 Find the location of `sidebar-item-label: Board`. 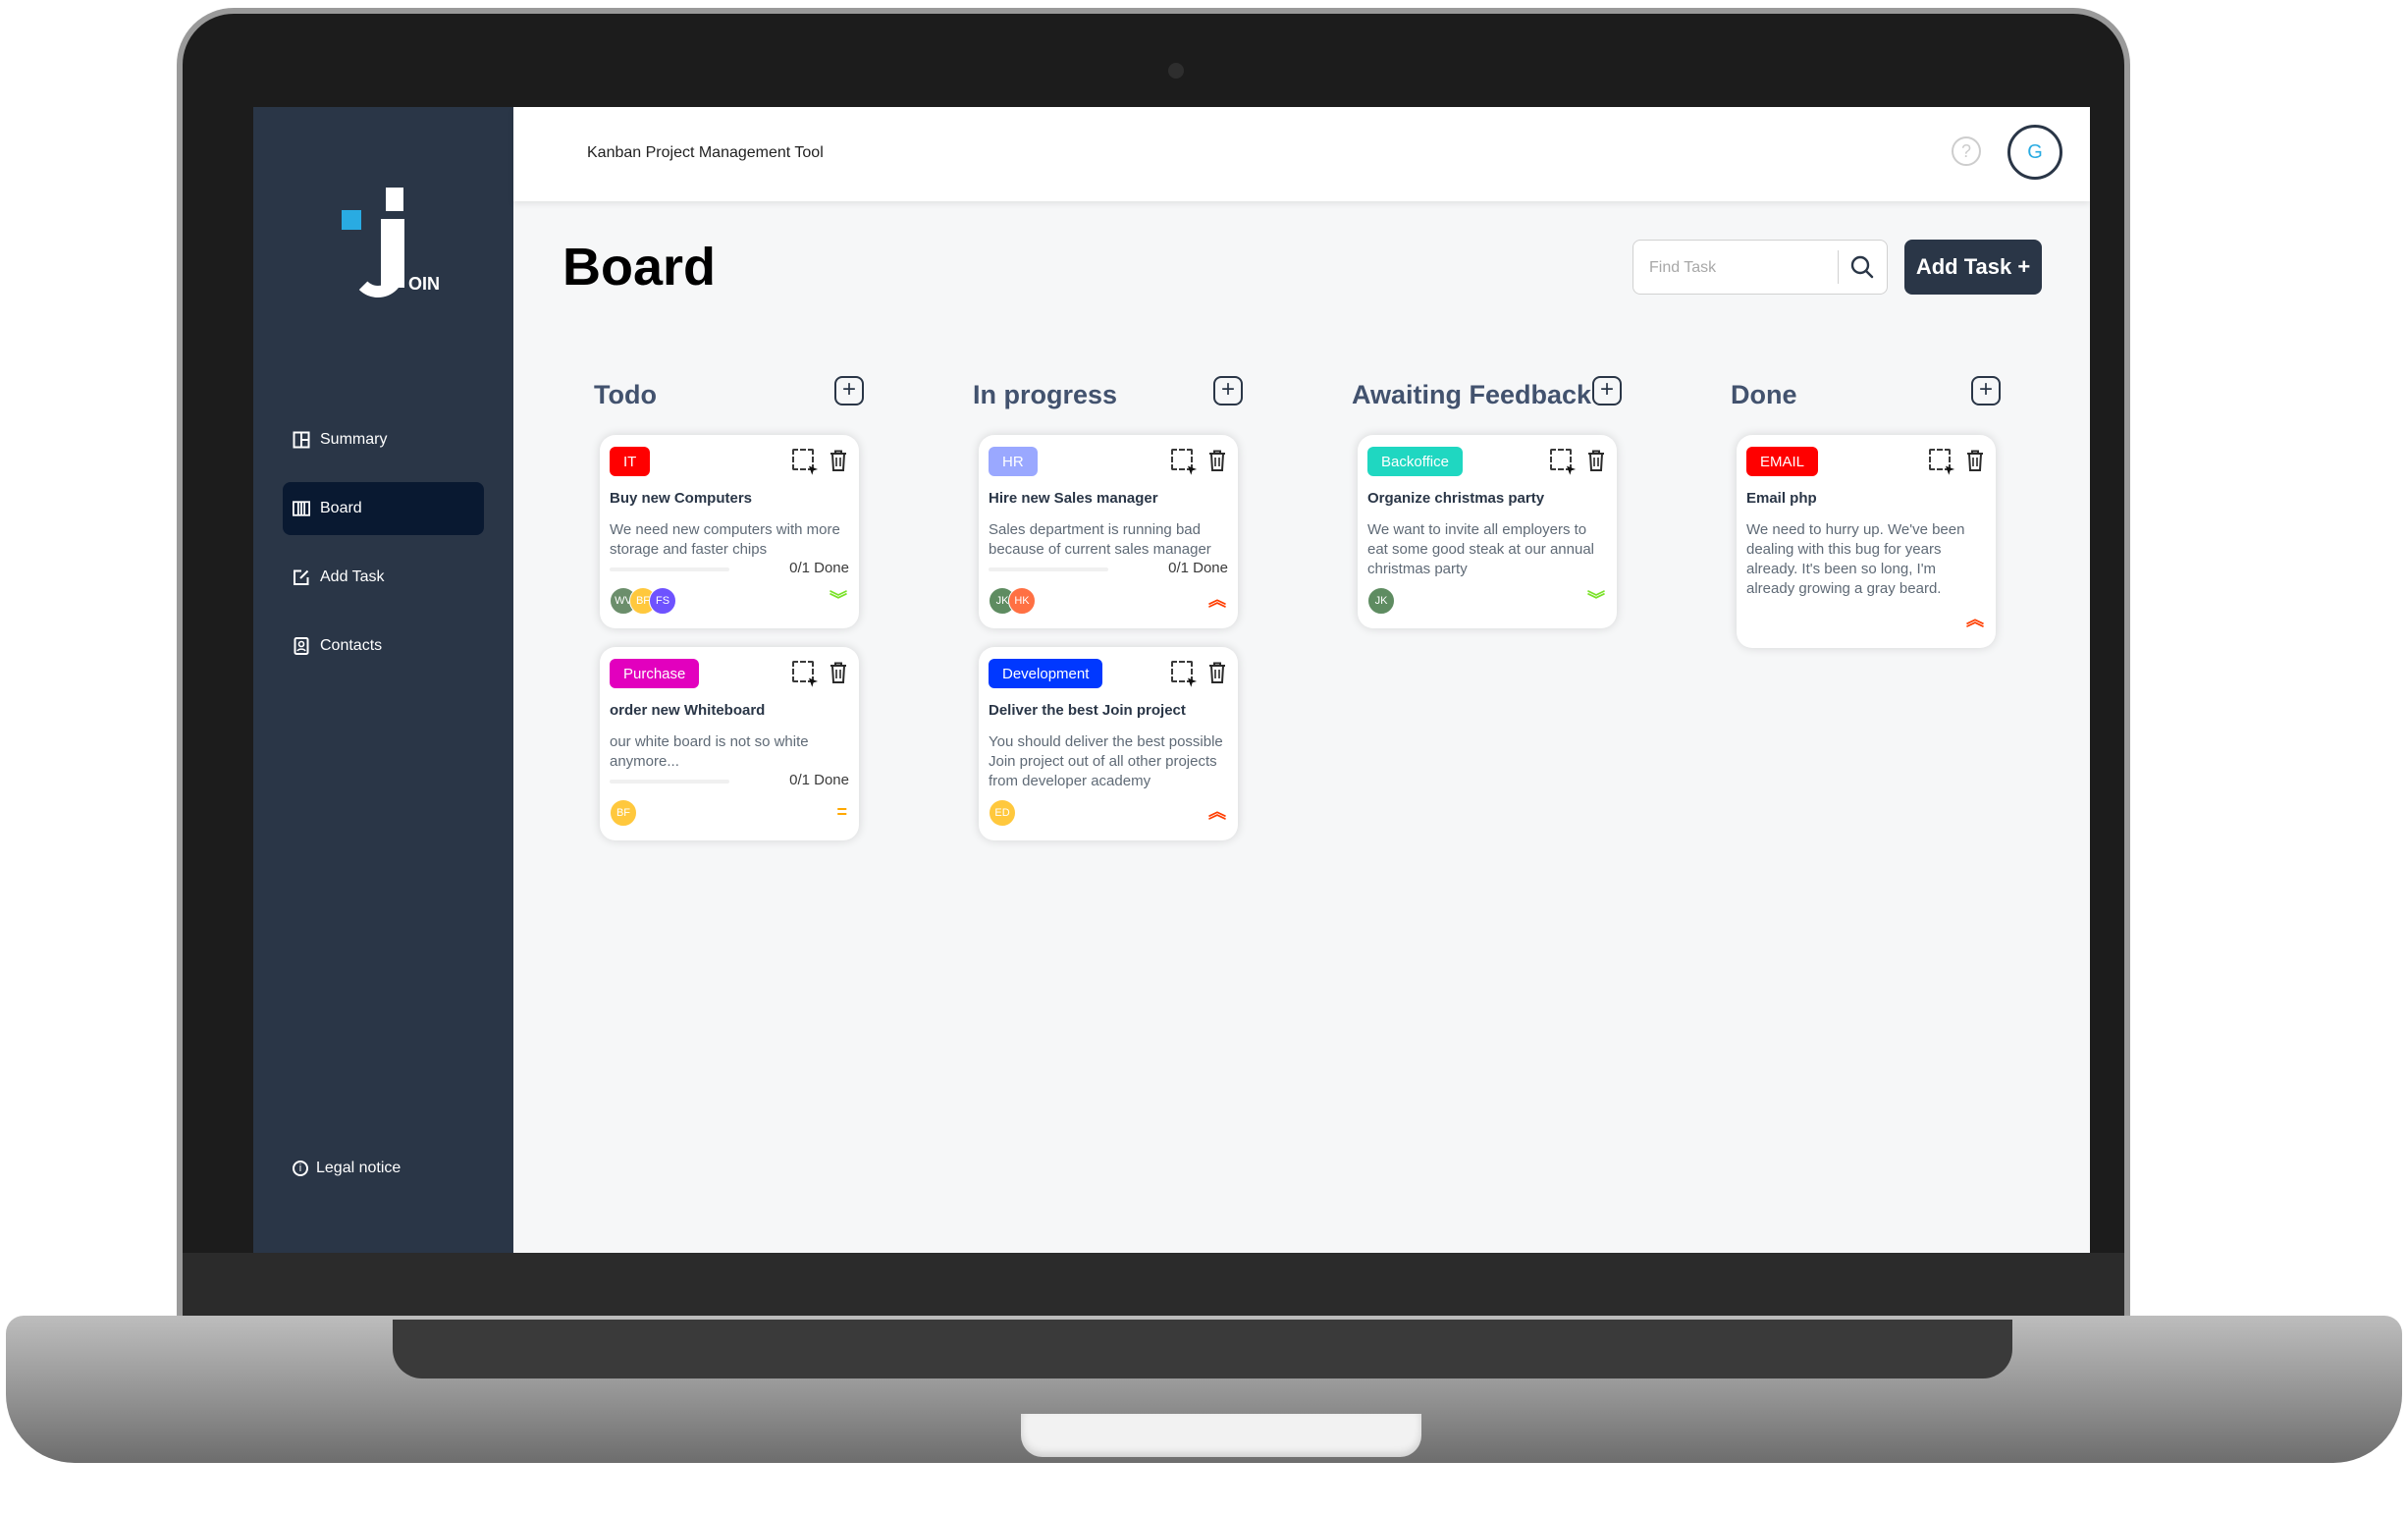

sidebar-item-label: Board is located at coordinates (341, 508).